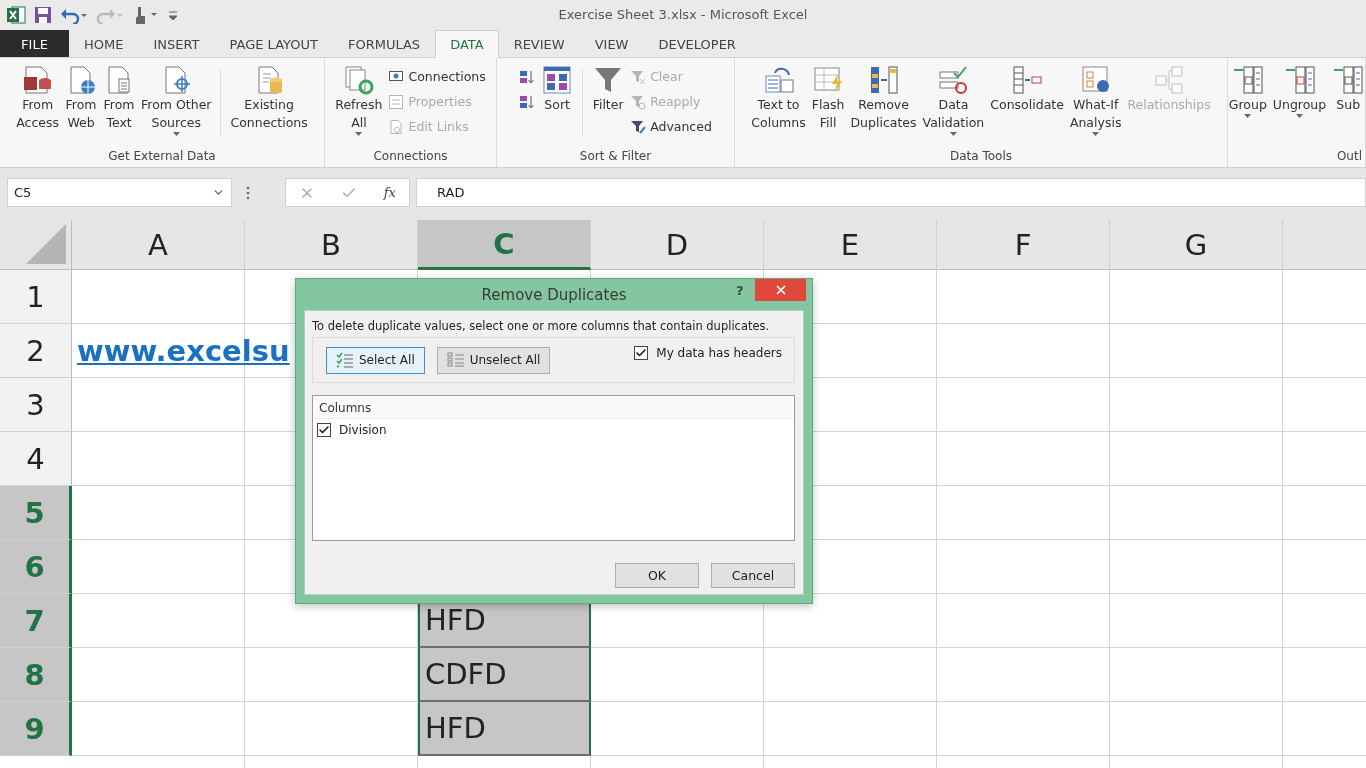 The image size is (1366, 768). What do you see at coordinates (953, 80) in the screenshot?
I see `validation-icon` at bounding box center [953, 80].